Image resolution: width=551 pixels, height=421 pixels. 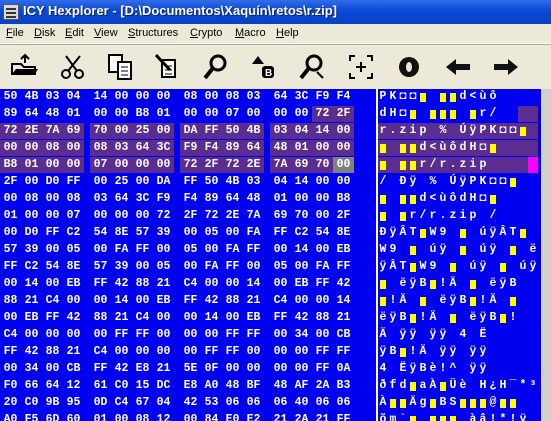 What do you see at coordinates (433, 386) in the screenshot?
I see `ascii-char: À` at bounding box center [433, 386].